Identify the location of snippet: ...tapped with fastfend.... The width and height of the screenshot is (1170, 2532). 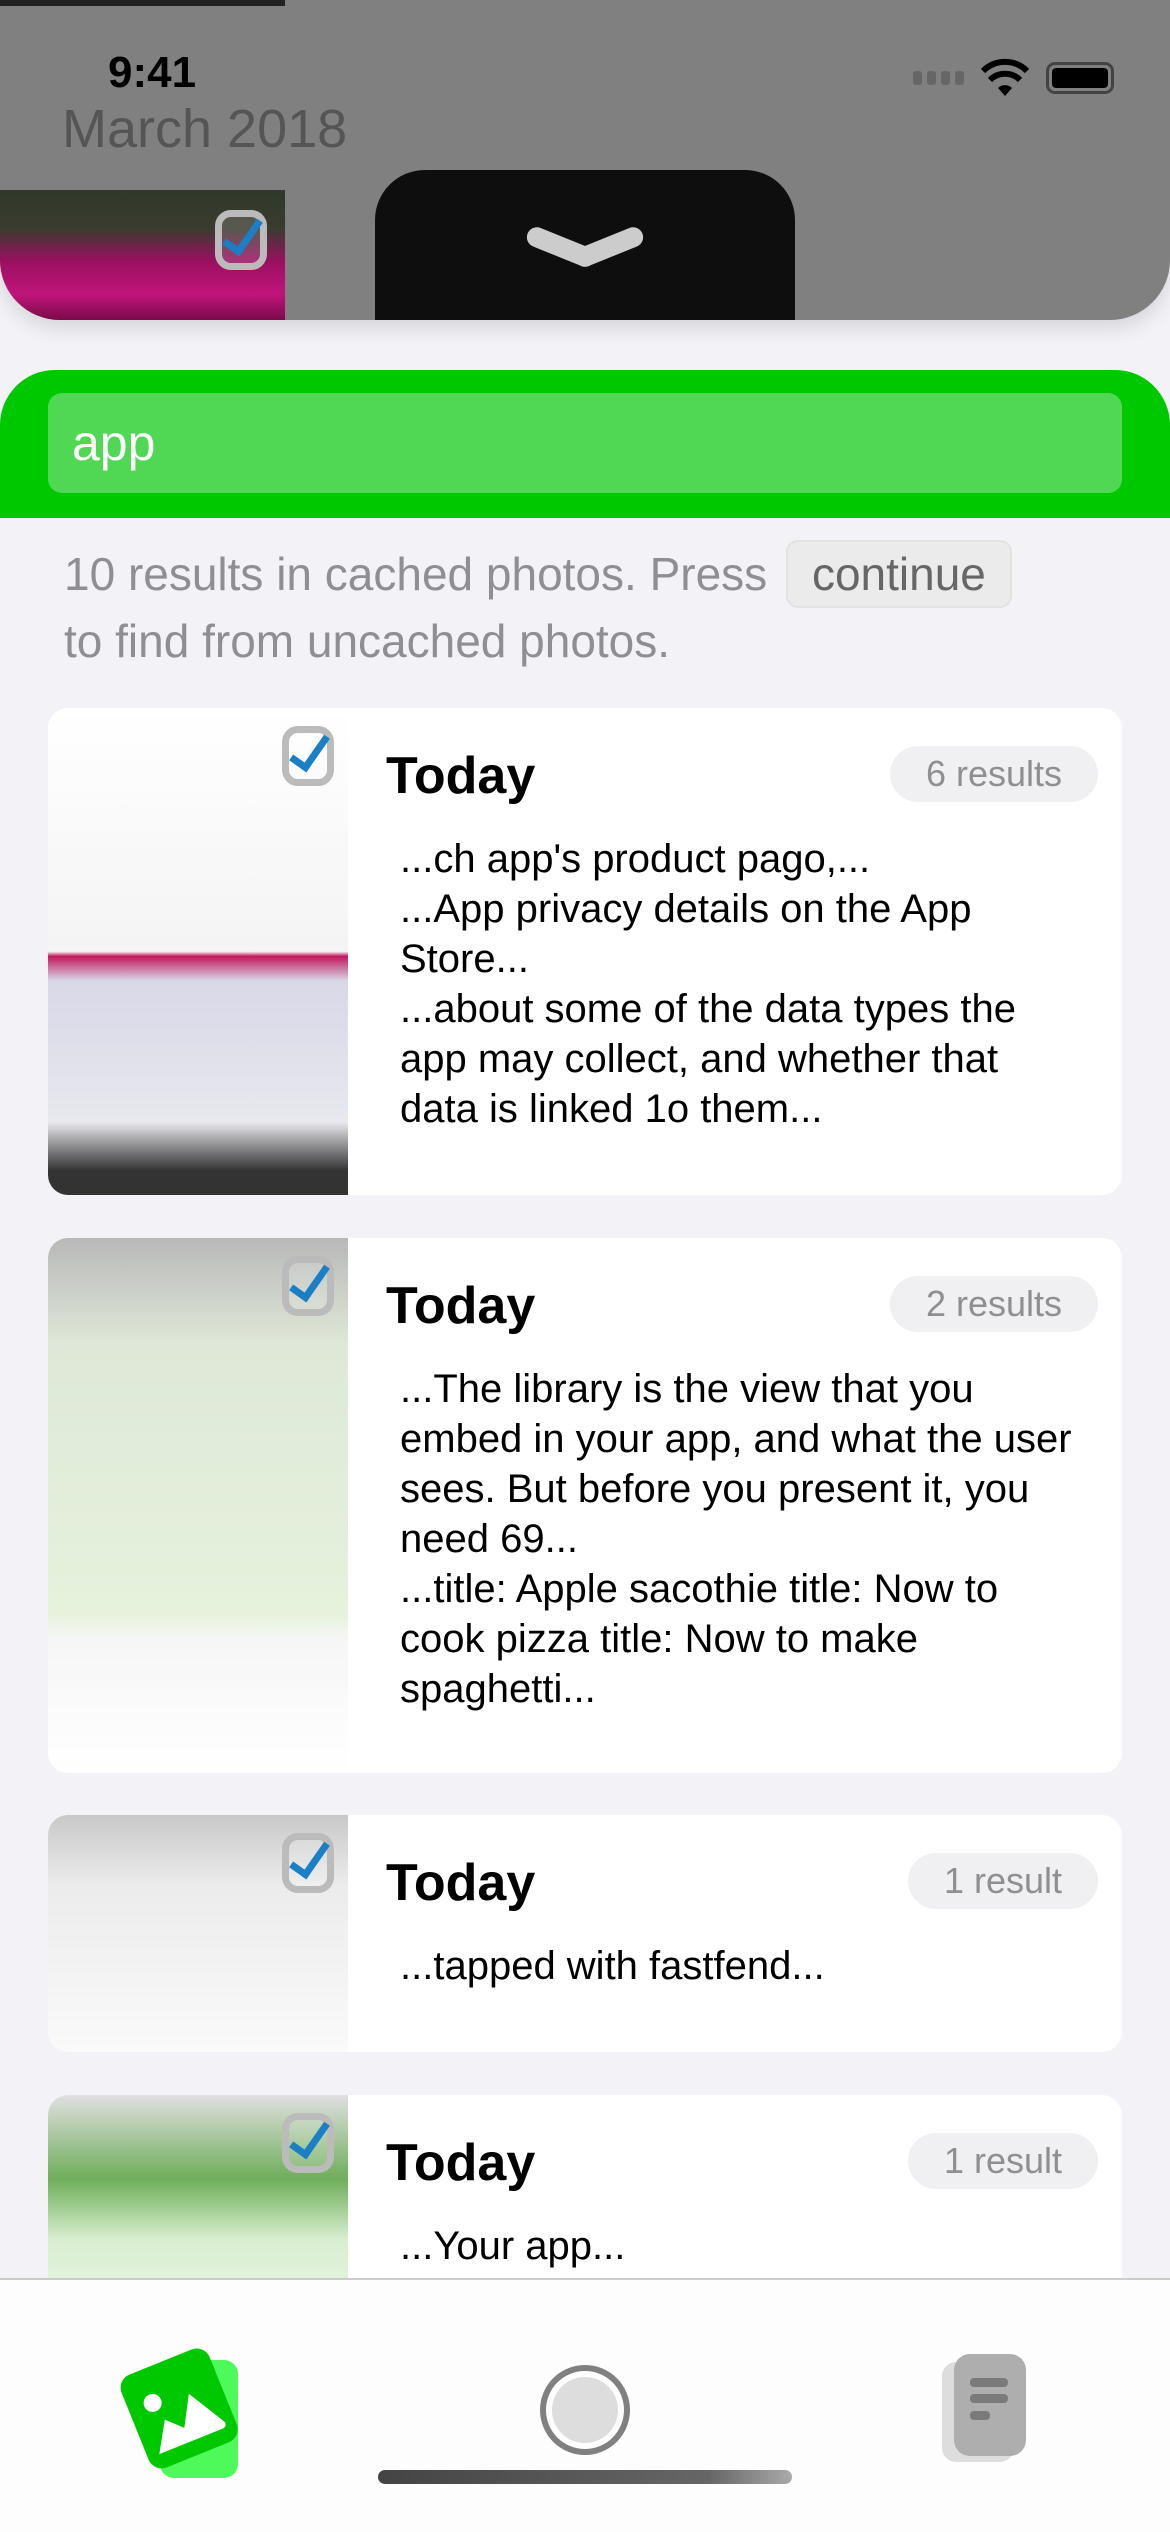
(612, 1966).